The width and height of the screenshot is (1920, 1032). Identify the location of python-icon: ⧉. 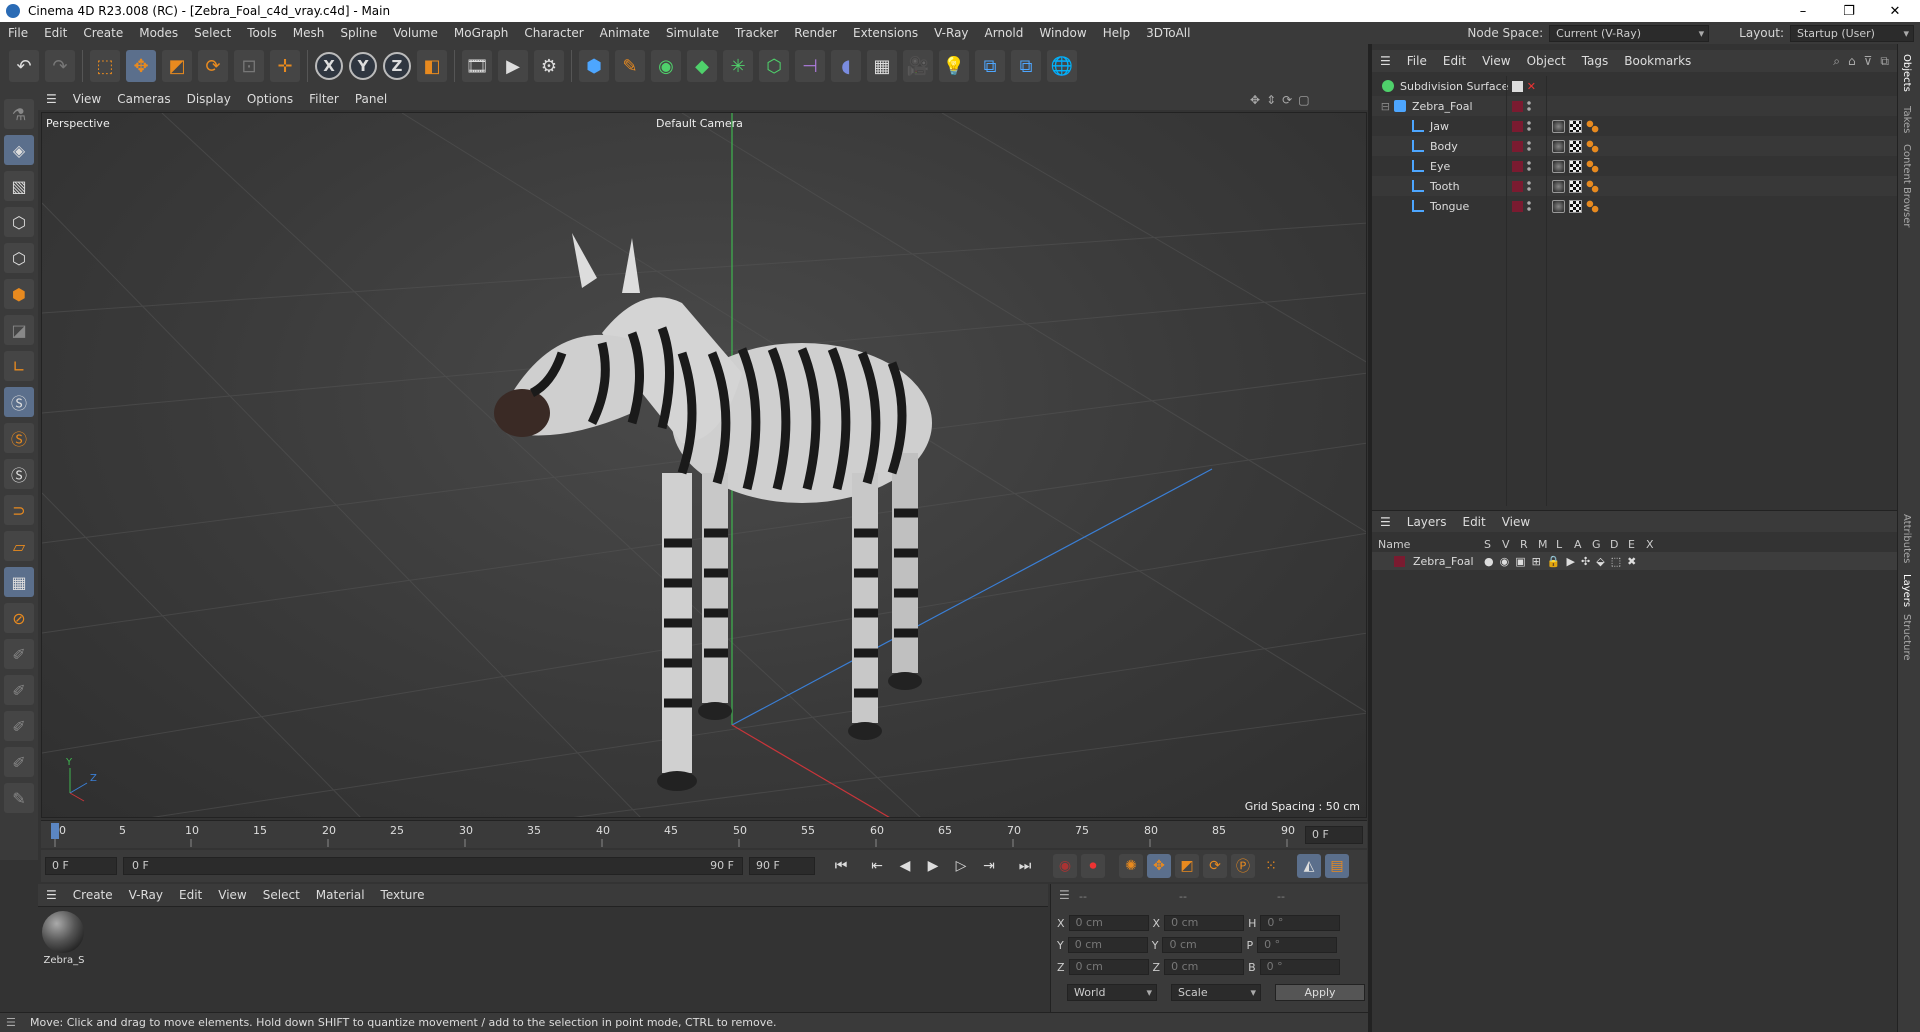
(990, 66).